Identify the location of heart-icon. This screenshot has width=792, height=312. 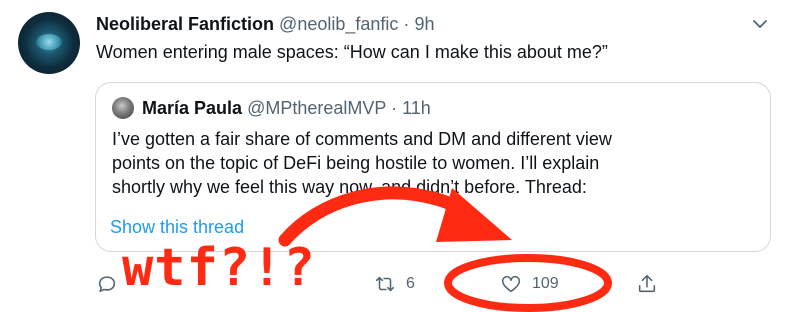
(511, 284).